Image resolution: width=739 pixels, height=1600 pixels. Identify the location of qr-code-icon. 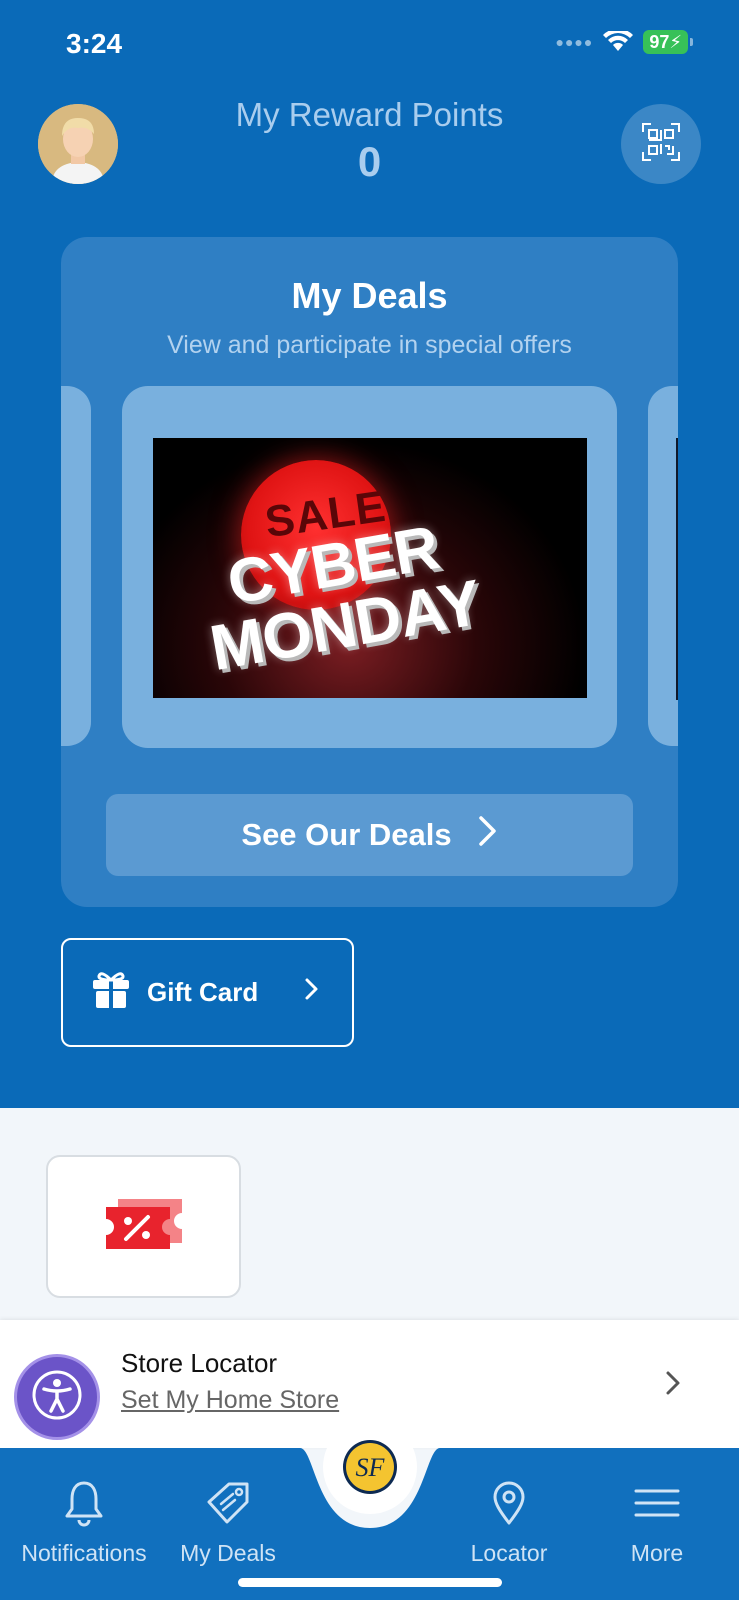
(661, 144).